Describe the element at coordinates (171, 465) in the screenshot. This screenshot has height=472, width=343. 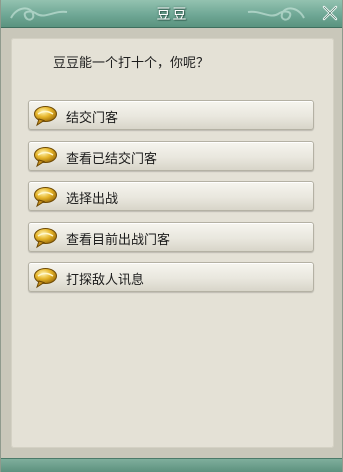
I see `dialog-bottom-border` at that location.